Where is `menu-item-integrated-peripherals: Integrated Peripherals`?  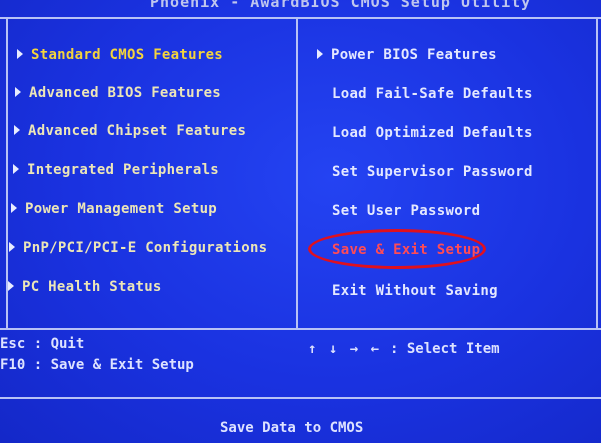
menu-item-integrated-peripherals: Integrated Peripherals is located at coordinates (116, 170).